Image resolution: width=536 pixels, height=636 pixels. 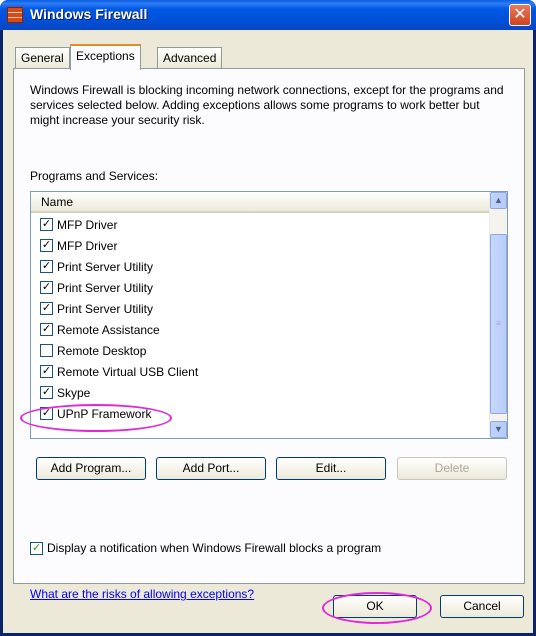 What do you see at coordinates (102, 350) in the screenshot?
I see `list-item-label: Remote Desktop` at bounding box center [102, 350].